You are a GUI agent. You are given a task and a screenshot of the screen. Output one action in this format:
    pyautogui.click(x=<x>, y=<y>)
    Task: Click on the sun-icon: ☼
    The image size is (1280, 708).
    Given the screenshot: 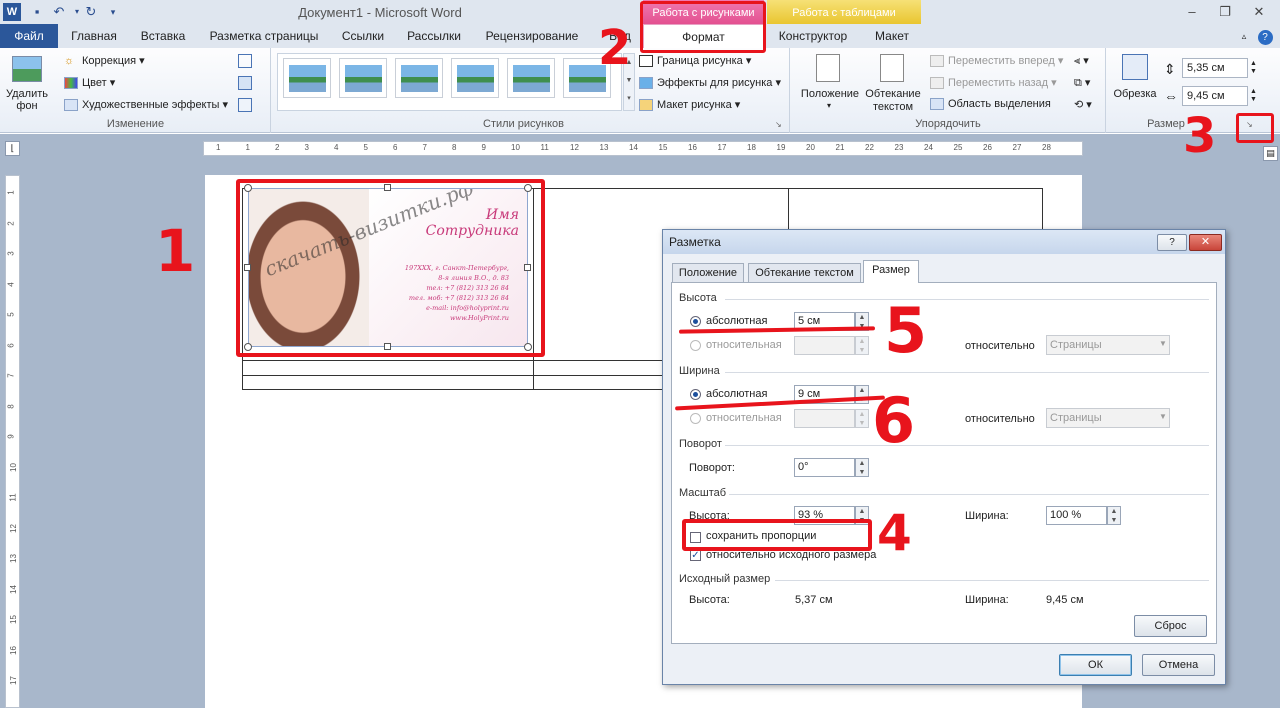 What is the action you would take?
    pyautogui.click(x=69, y=61)
    